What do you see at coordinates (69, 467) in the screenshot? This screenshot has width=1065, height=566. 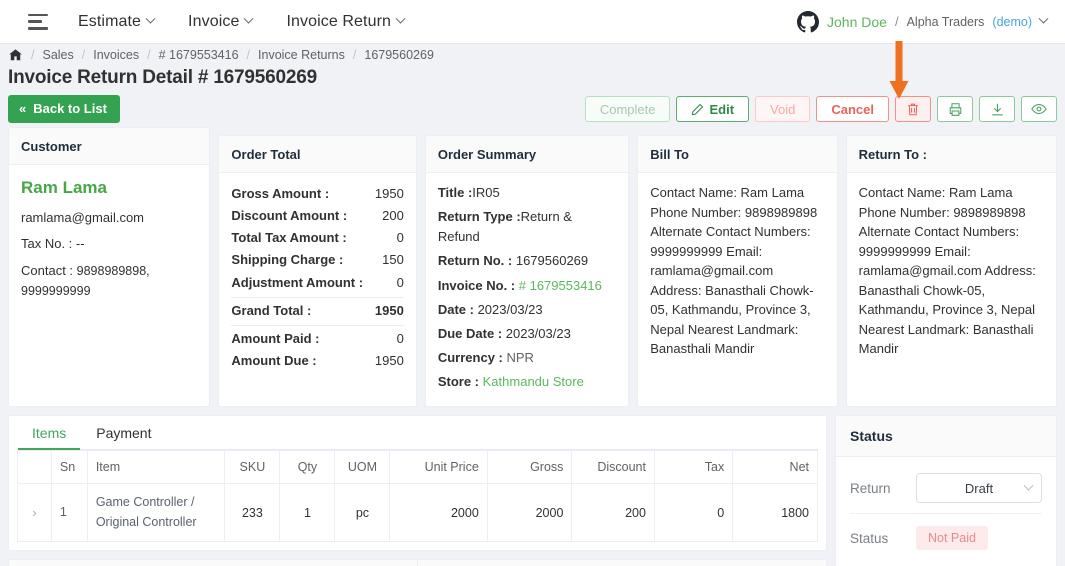 I see `col-sn: Sn` at bounding box center [69, 467].